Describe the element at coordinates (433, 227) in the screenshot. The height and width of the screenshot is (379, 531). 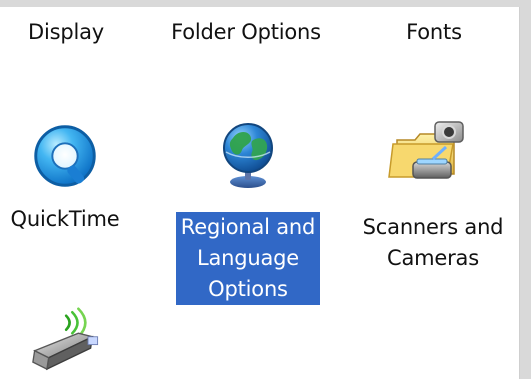
I see `item-label-line: Scanners and` at that location.